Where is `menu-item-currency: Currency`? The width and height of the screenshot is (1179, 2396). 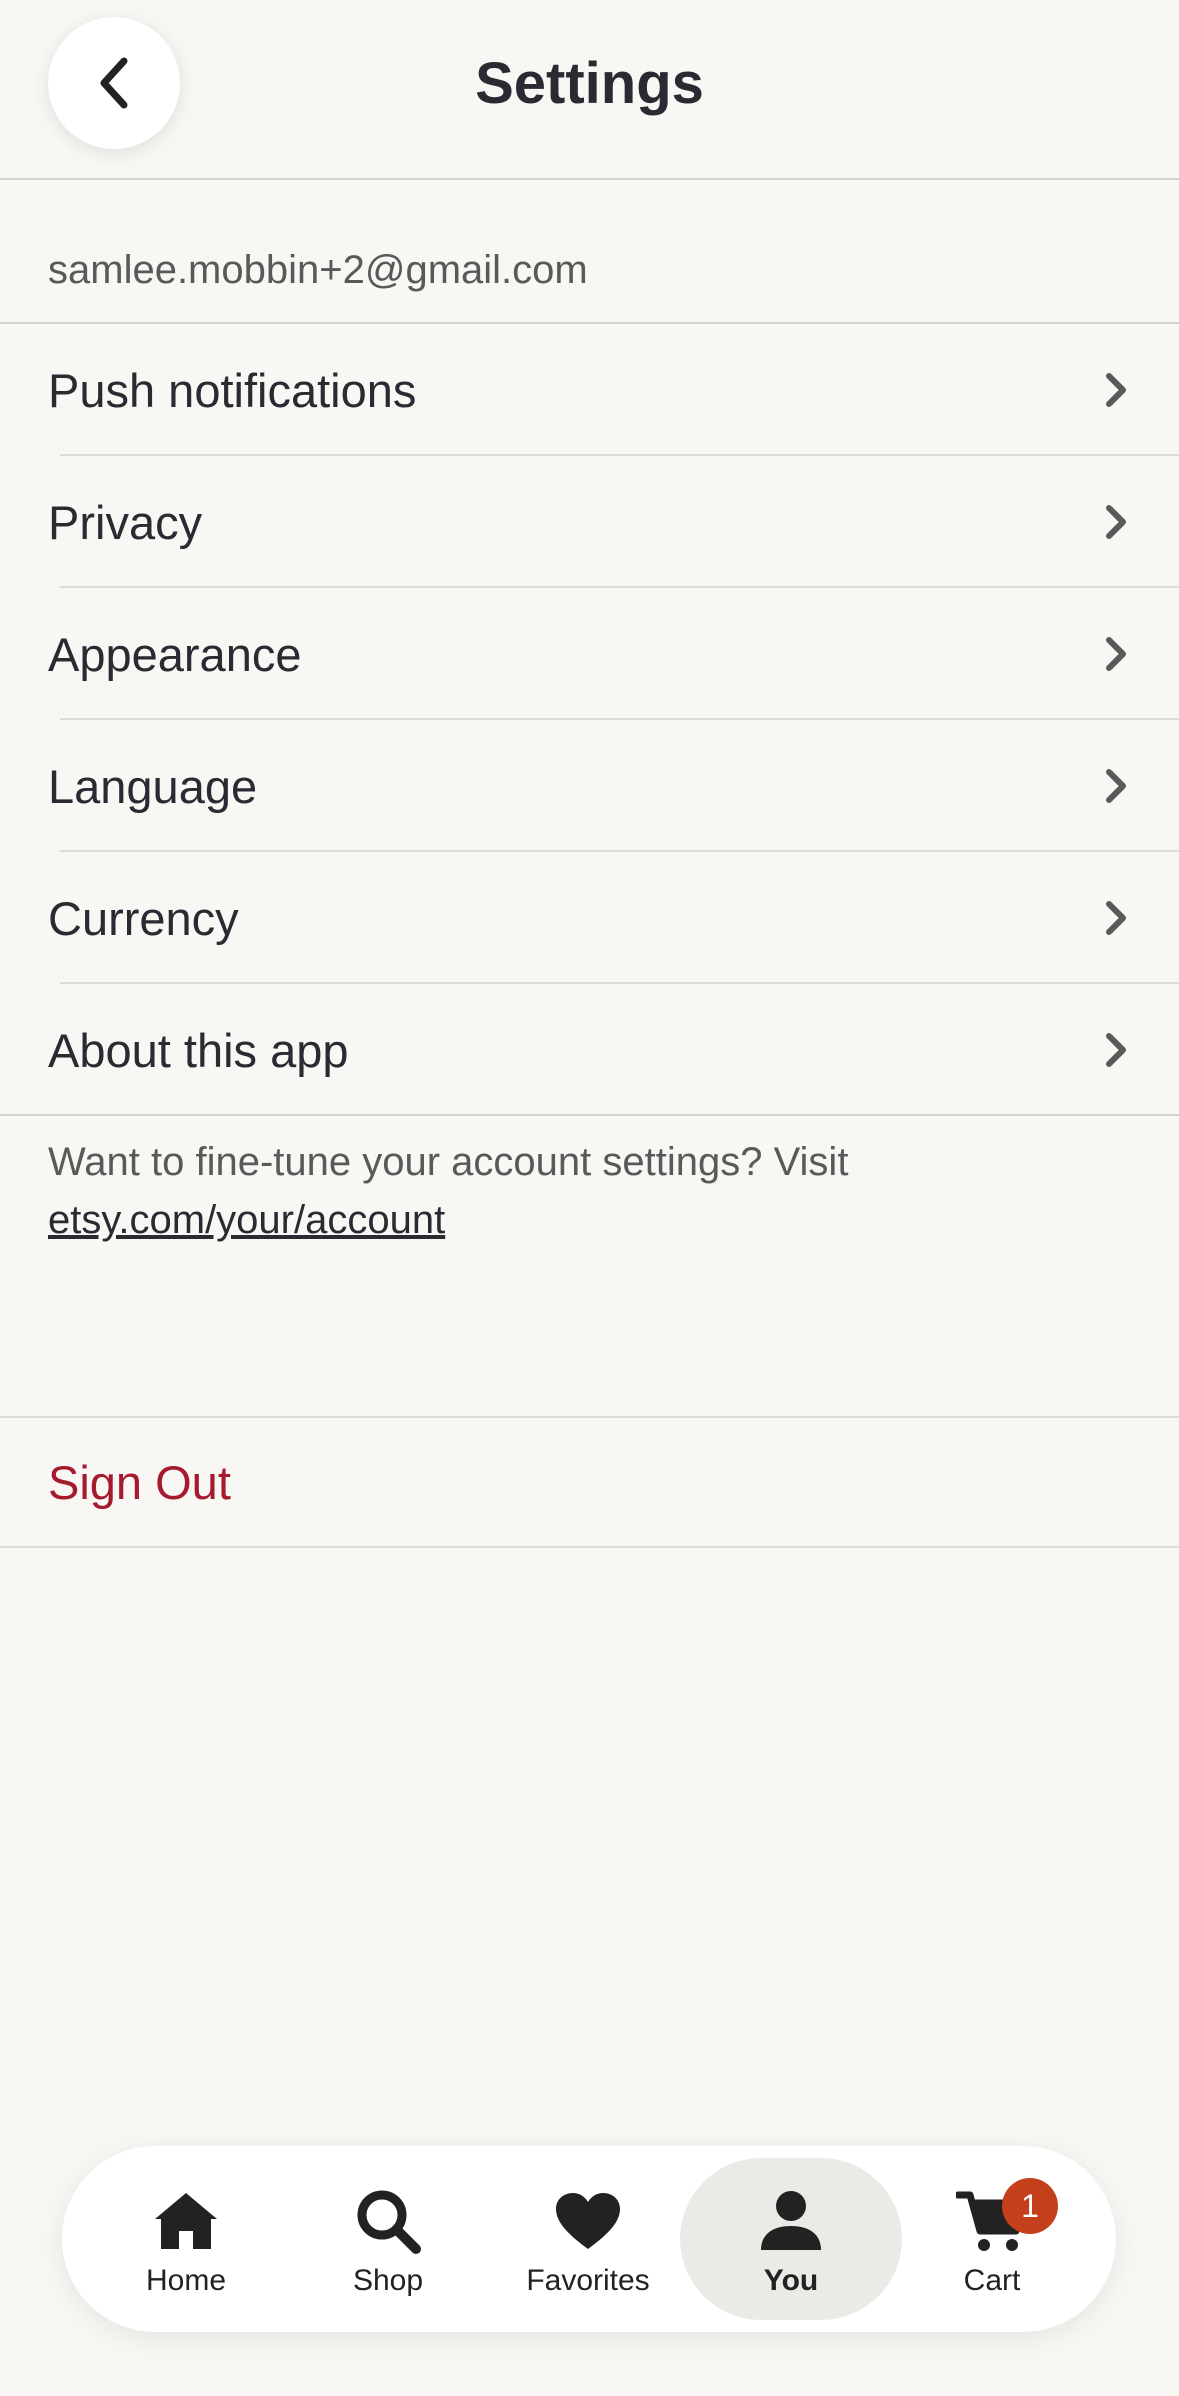 menu-item-currency: Currency is located at coordinates (589, 918).